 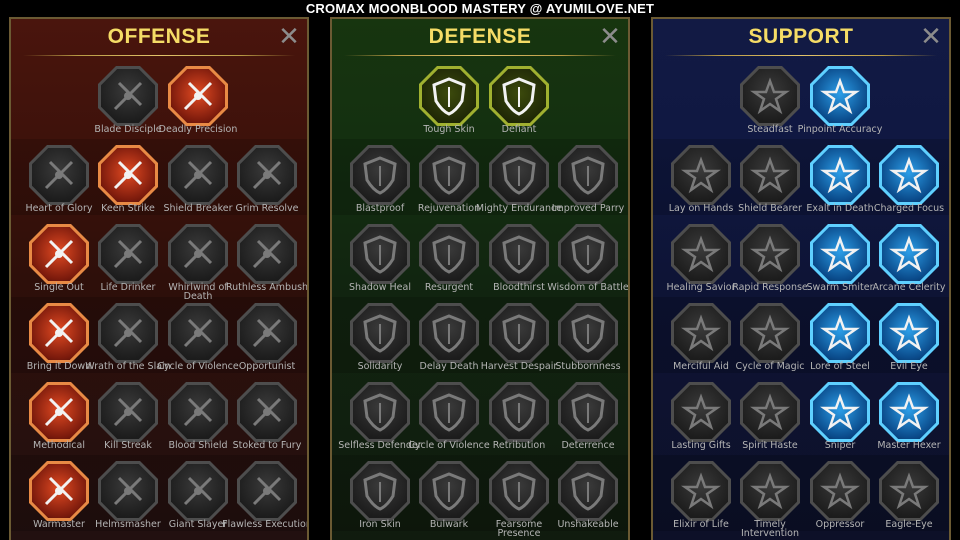 I want to click on blood-heart-icon, so click(x=519, y=254).